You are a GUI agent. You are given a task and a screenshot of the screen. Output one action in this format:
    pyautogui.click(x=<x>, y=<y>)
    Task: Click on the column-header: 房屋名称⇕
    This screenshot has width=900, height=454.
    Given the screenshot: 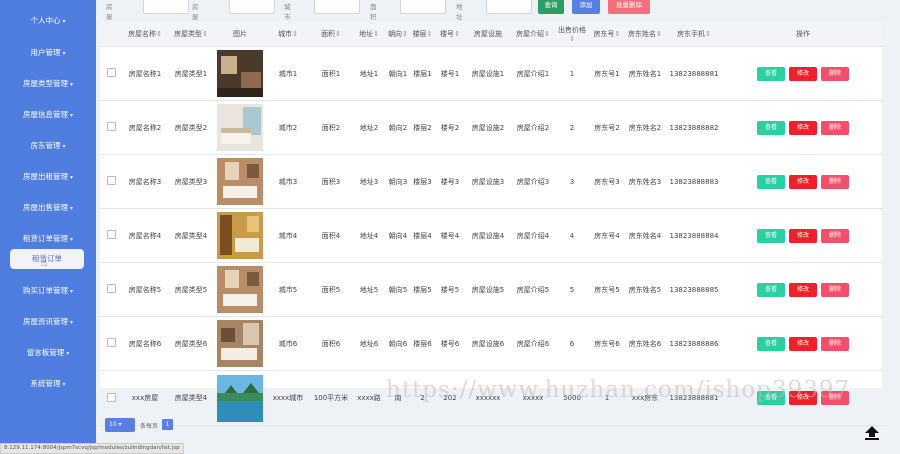 What is the action you would take?
    pyautogui.click(x=145, y=34)
    